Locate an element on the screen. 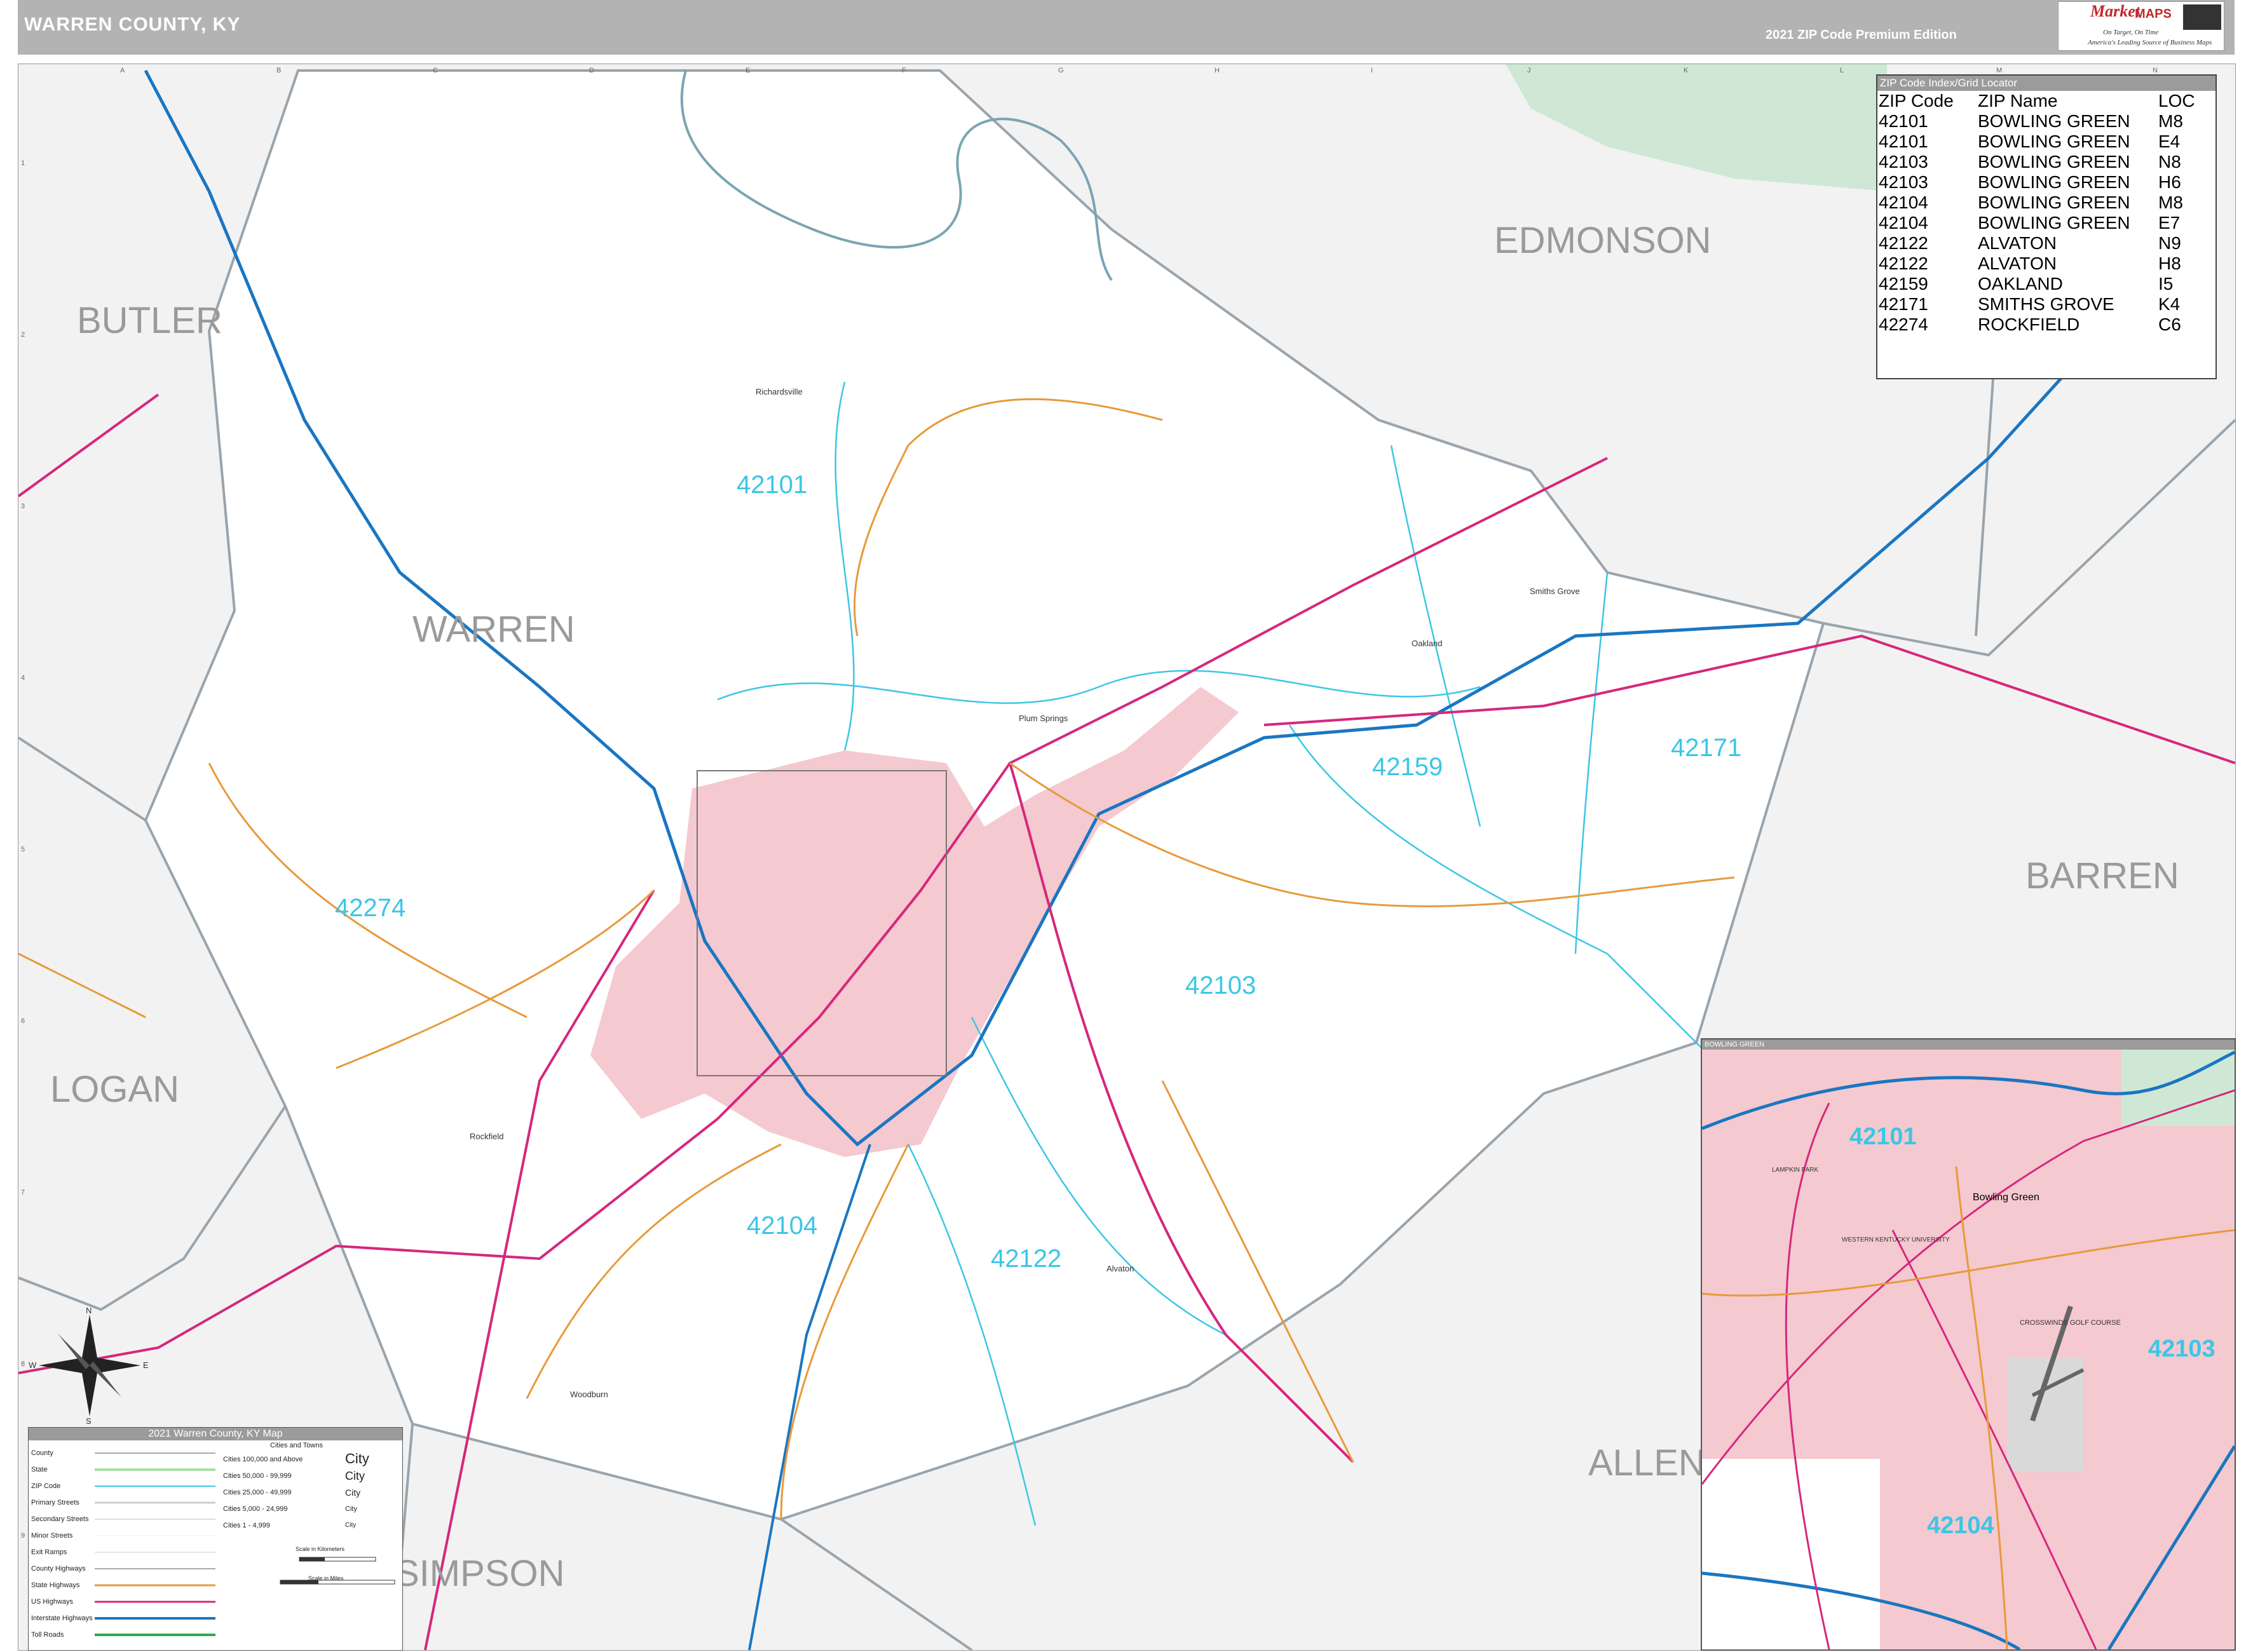 The image size is (2253, 1652). zip-label-42274: 42274 is located at coordinates (370, 908).